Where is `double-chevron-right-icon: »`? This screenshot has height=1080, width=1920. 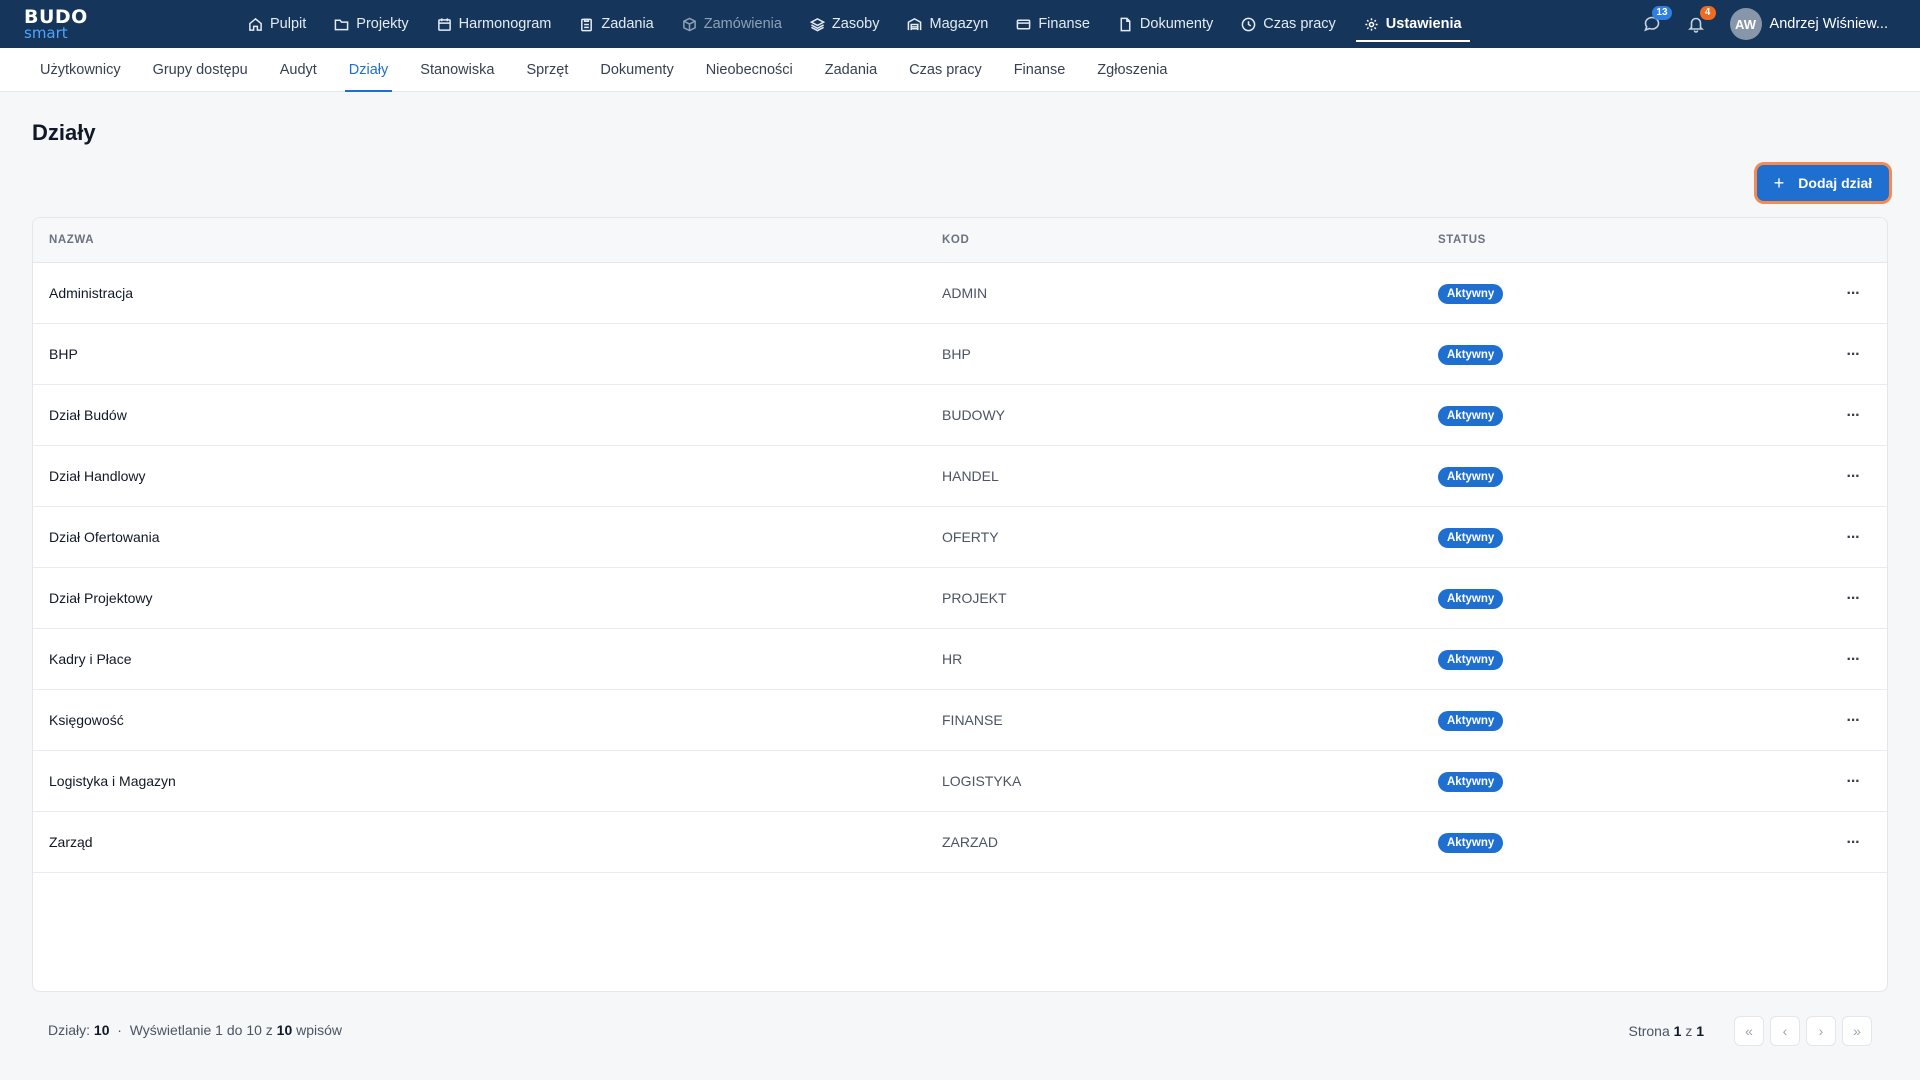
double-chevron-right-icon: » is located at coordinates (1857, 1031).